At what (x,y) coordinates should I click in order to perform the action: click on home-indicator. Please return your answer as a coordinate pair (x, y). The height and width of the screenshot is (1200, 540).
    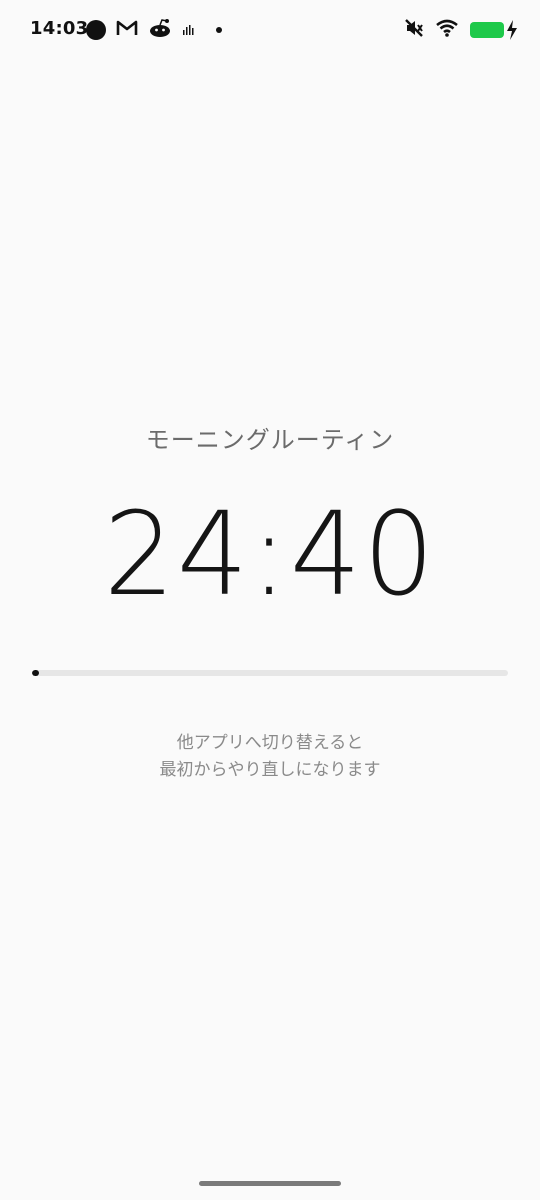
    Looking at the image, I should click on (270, 1183).